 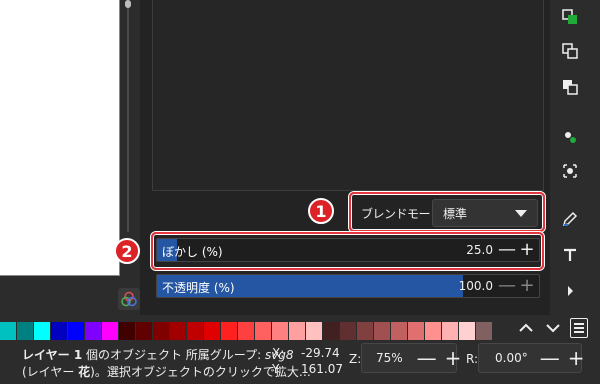 What do you see at coordinates (485, 213) in the screenshot?
I see `blend-mode-select: 標準` at bounding box center [485, 213].